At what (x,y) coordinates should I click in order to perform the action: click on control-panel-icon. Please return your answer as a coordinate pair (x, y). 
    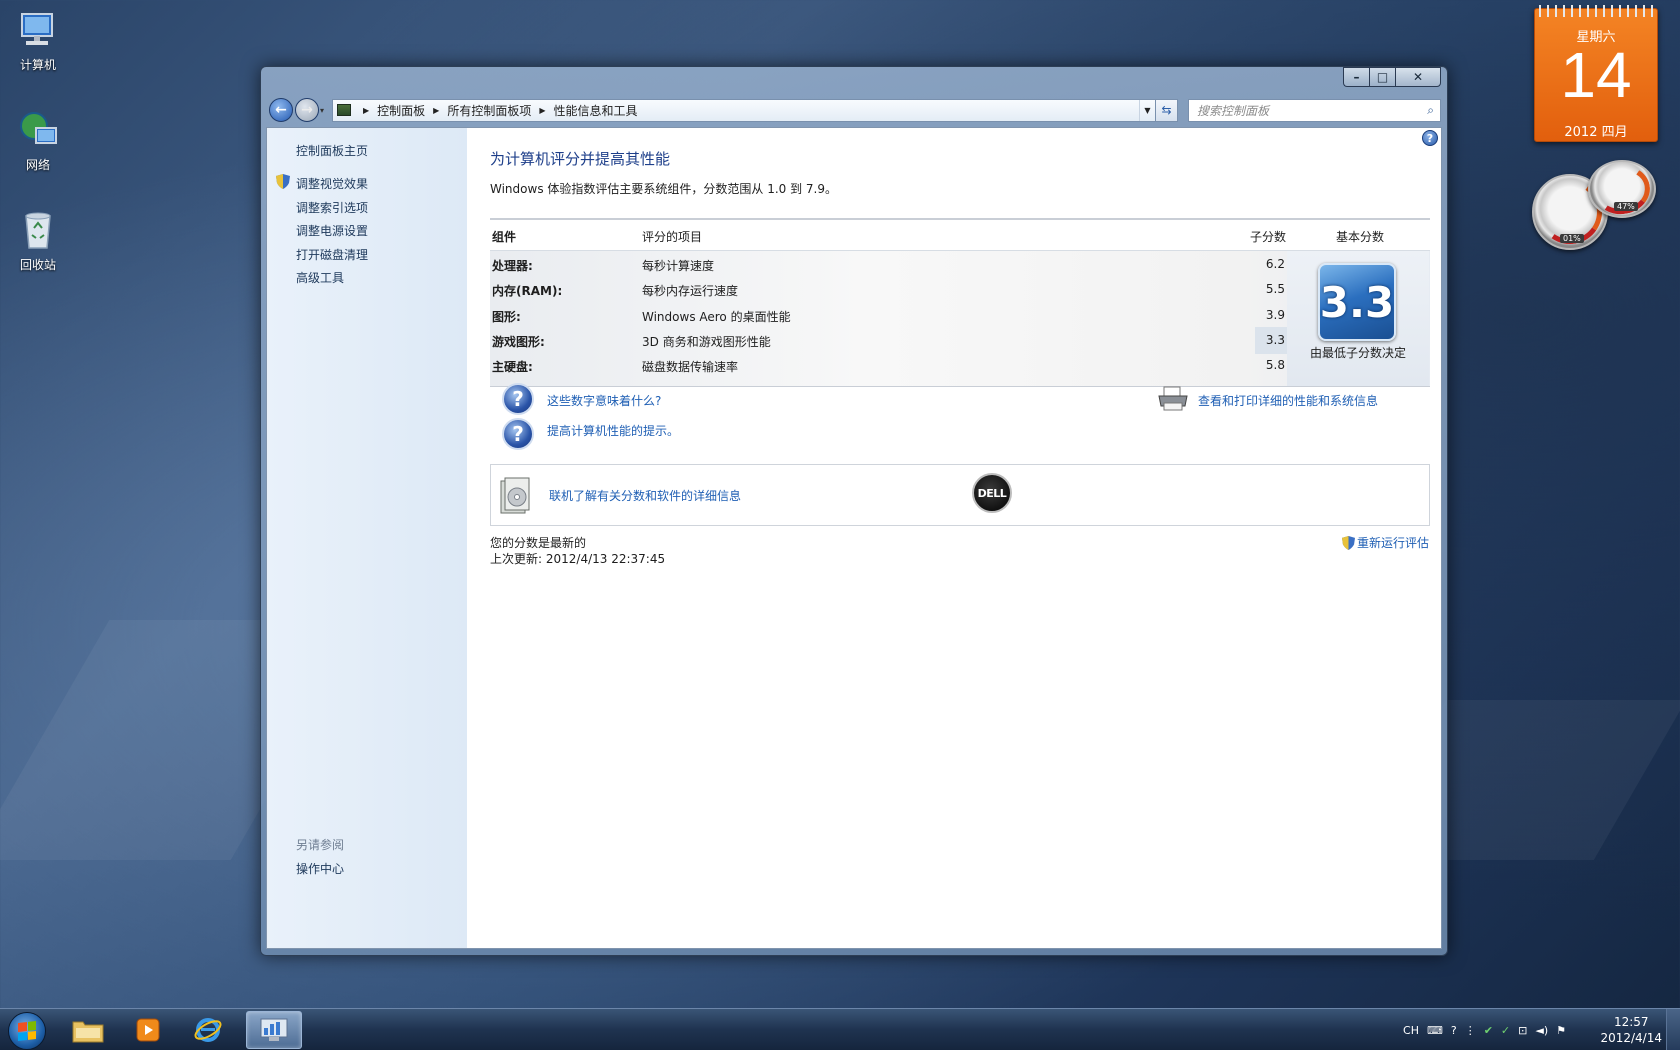
    Looking at the image, I should click on (344, 110).